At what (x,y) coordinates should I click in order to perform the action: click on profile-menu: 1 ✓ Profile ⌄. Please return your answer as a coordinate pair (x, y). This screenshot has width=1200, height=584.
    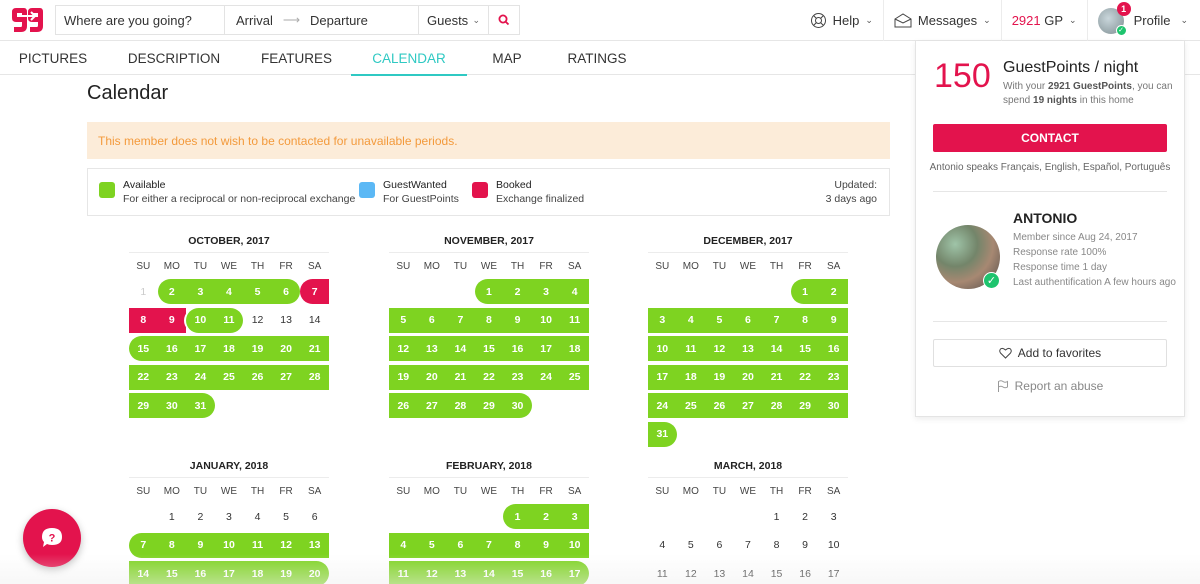
    Looking at the image, I should click on (1143, 20).